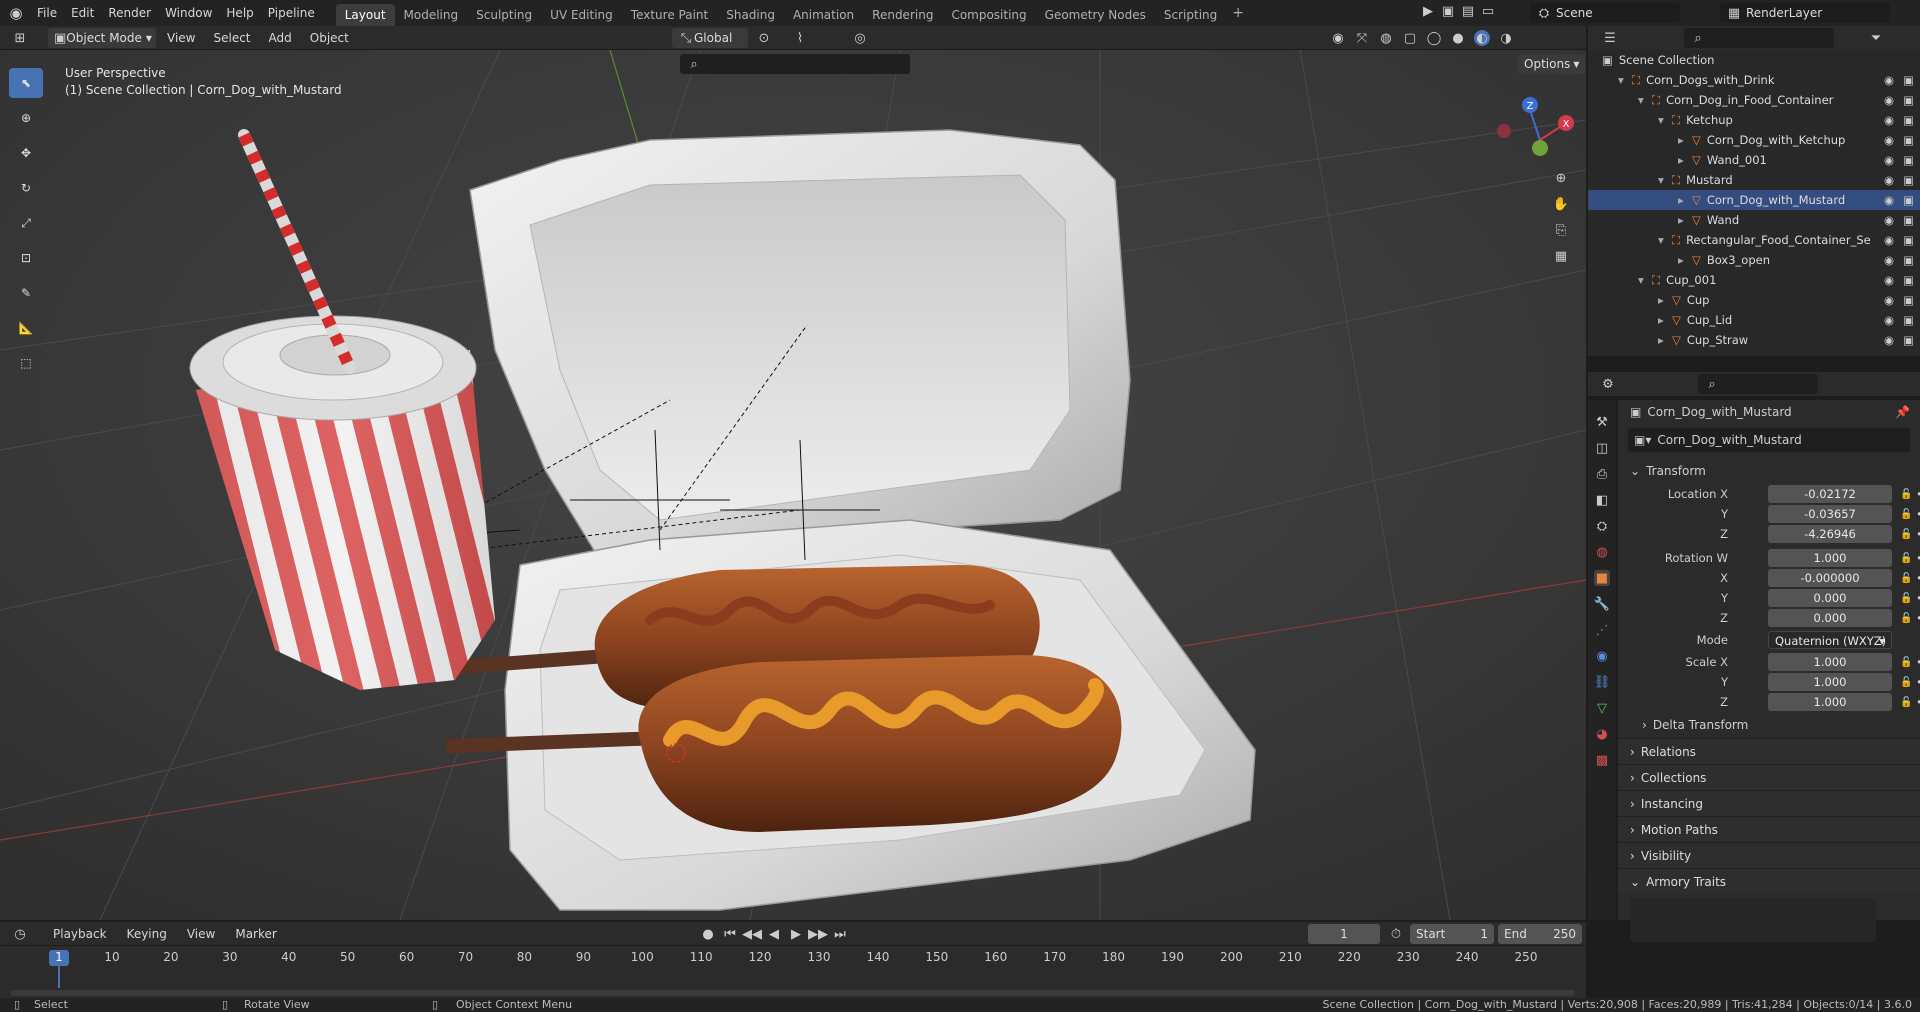 This screenshot has width=1920, height=1012. What do you see at coordinates (1561, 230) in the screenshot?
I see `camera-view-icon: ⎘` at bounding box center [1561, 230].